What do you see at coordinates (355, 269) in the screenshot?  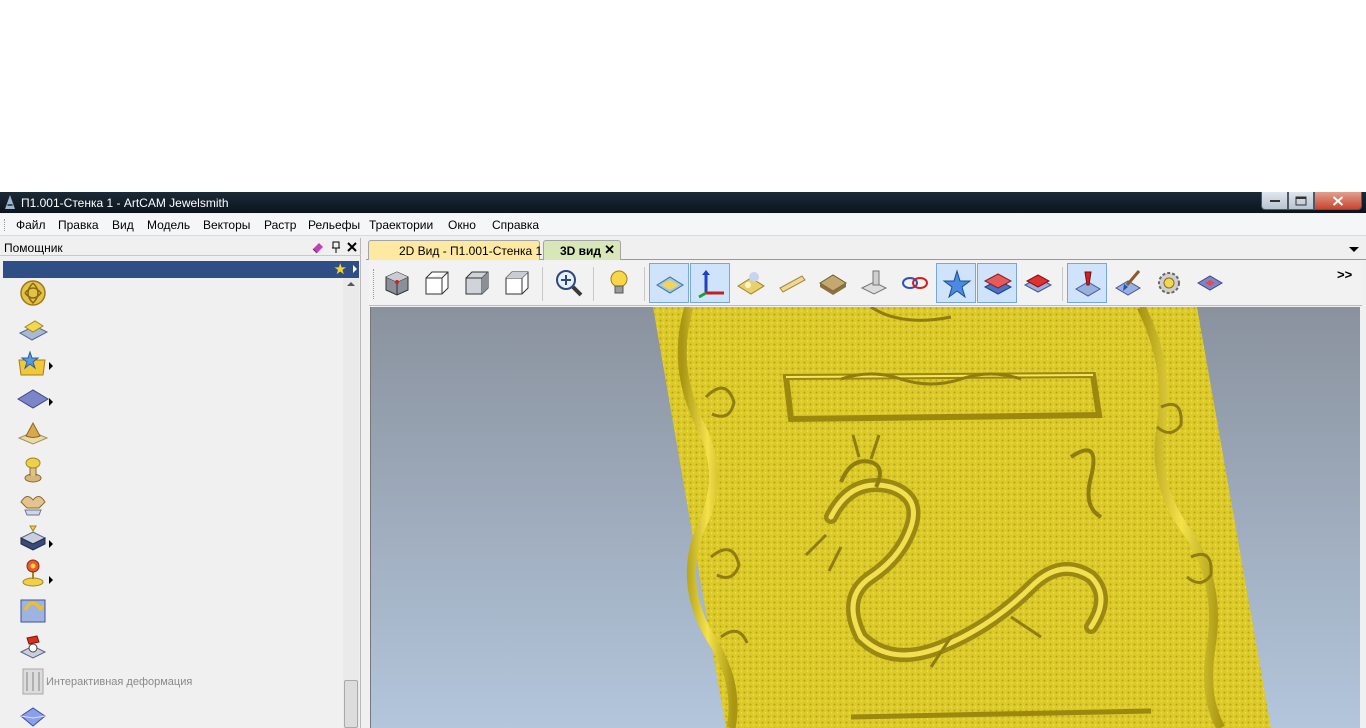 I see `section-arrow-icon` at bounding box center [355, 269].